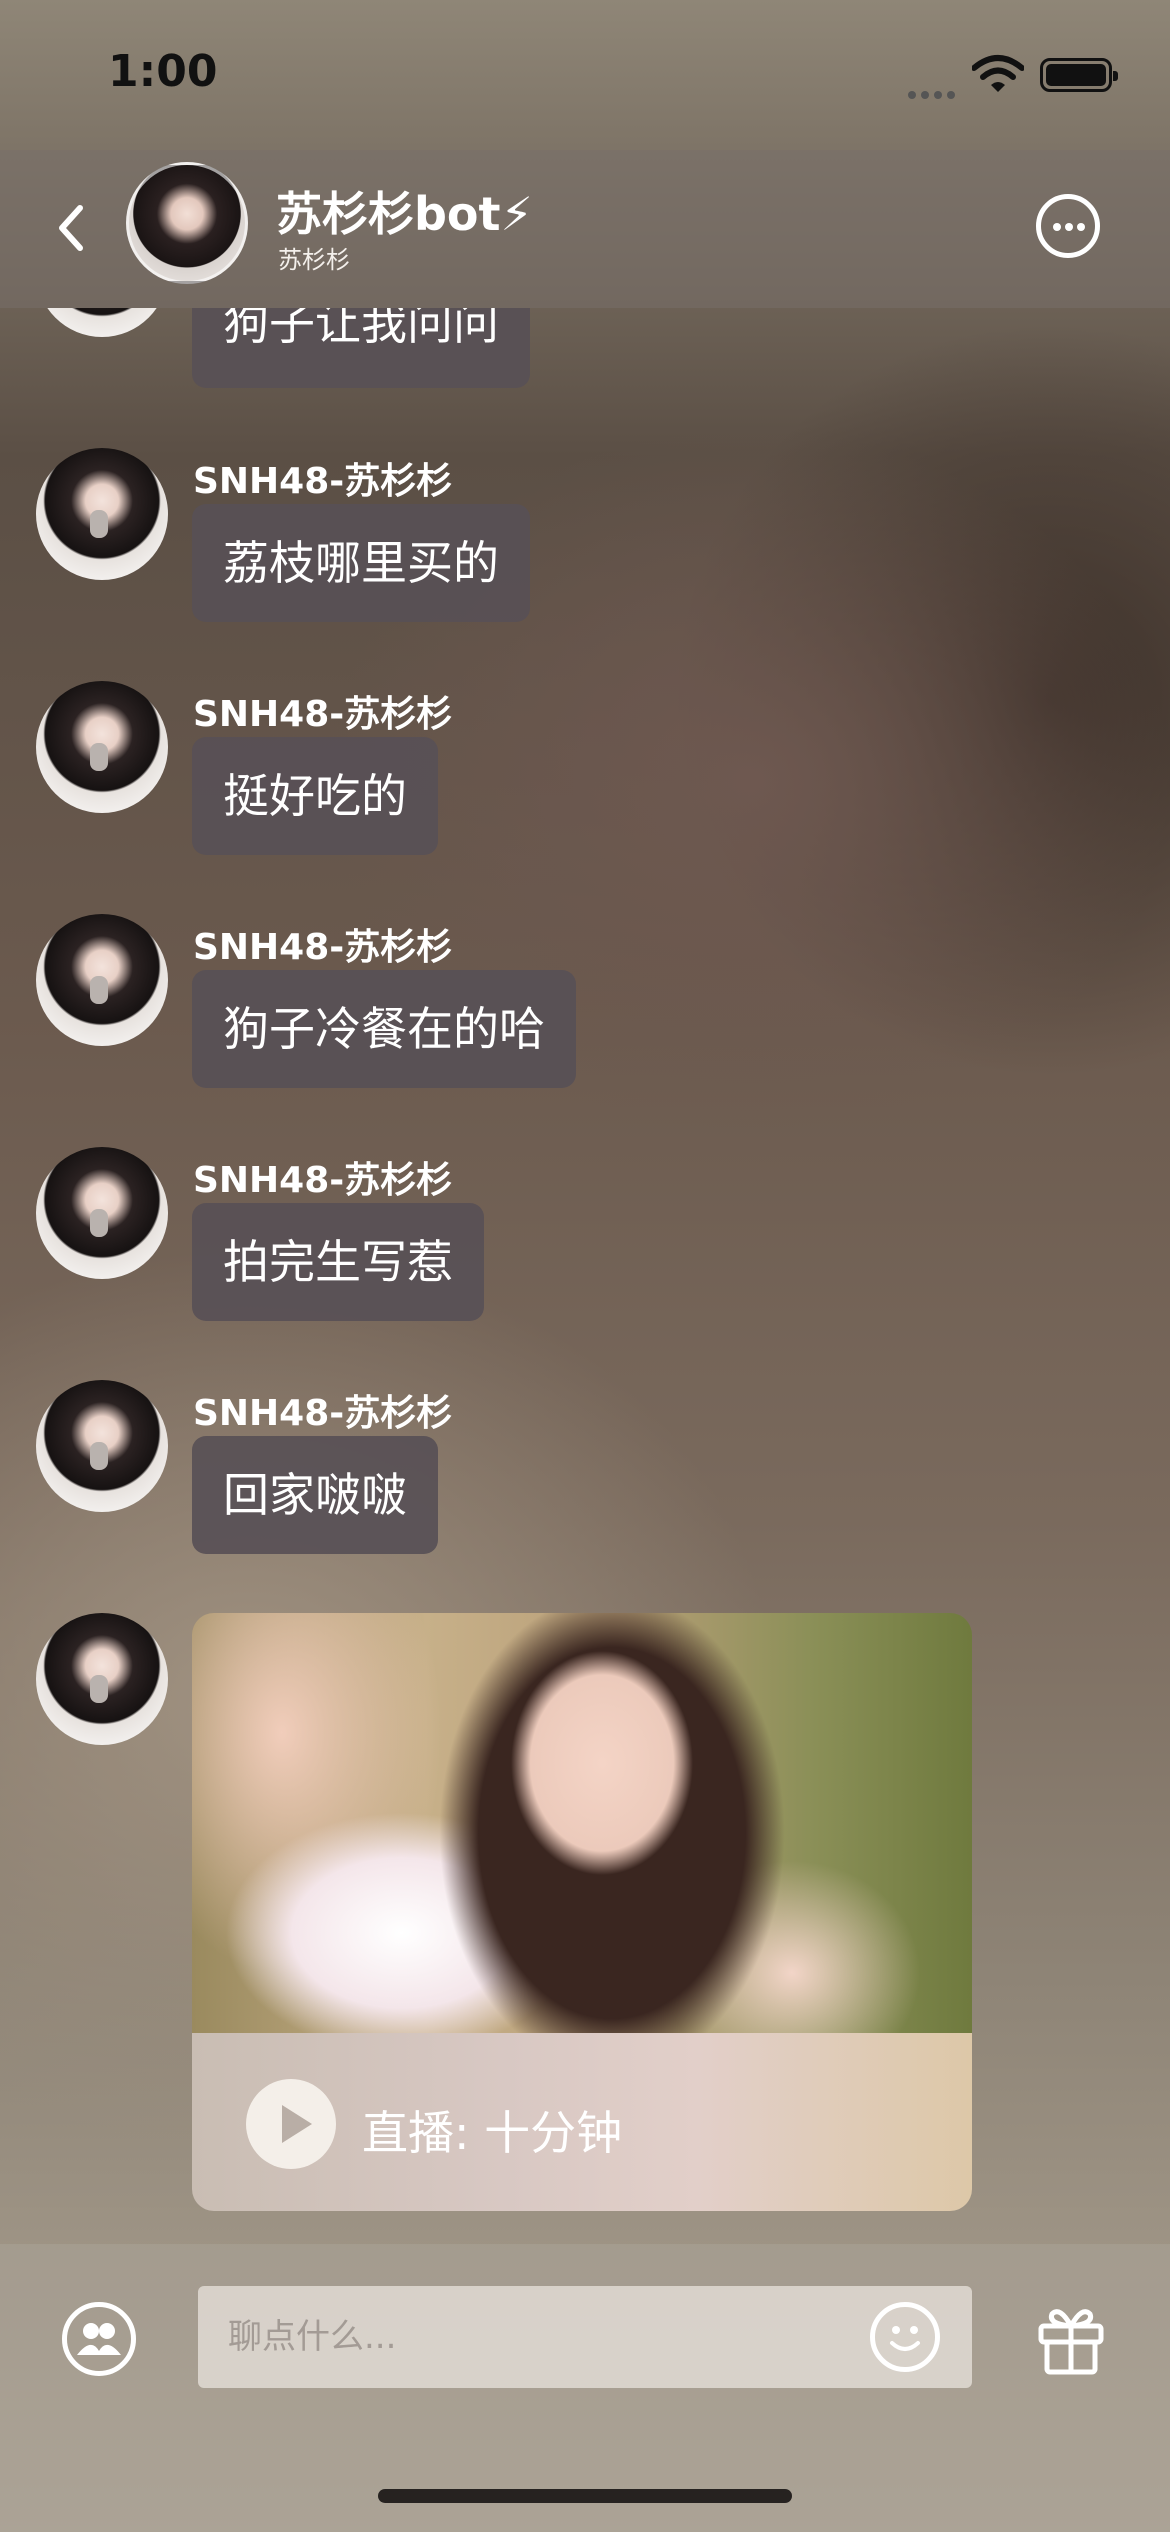 The width and height of the screenshot is (1170, 2532). What do you see at coordinates (361, 563) in the screenshot?
I see `message-bubble: 荔枝哪里买的` at bounding box center [361, 563].